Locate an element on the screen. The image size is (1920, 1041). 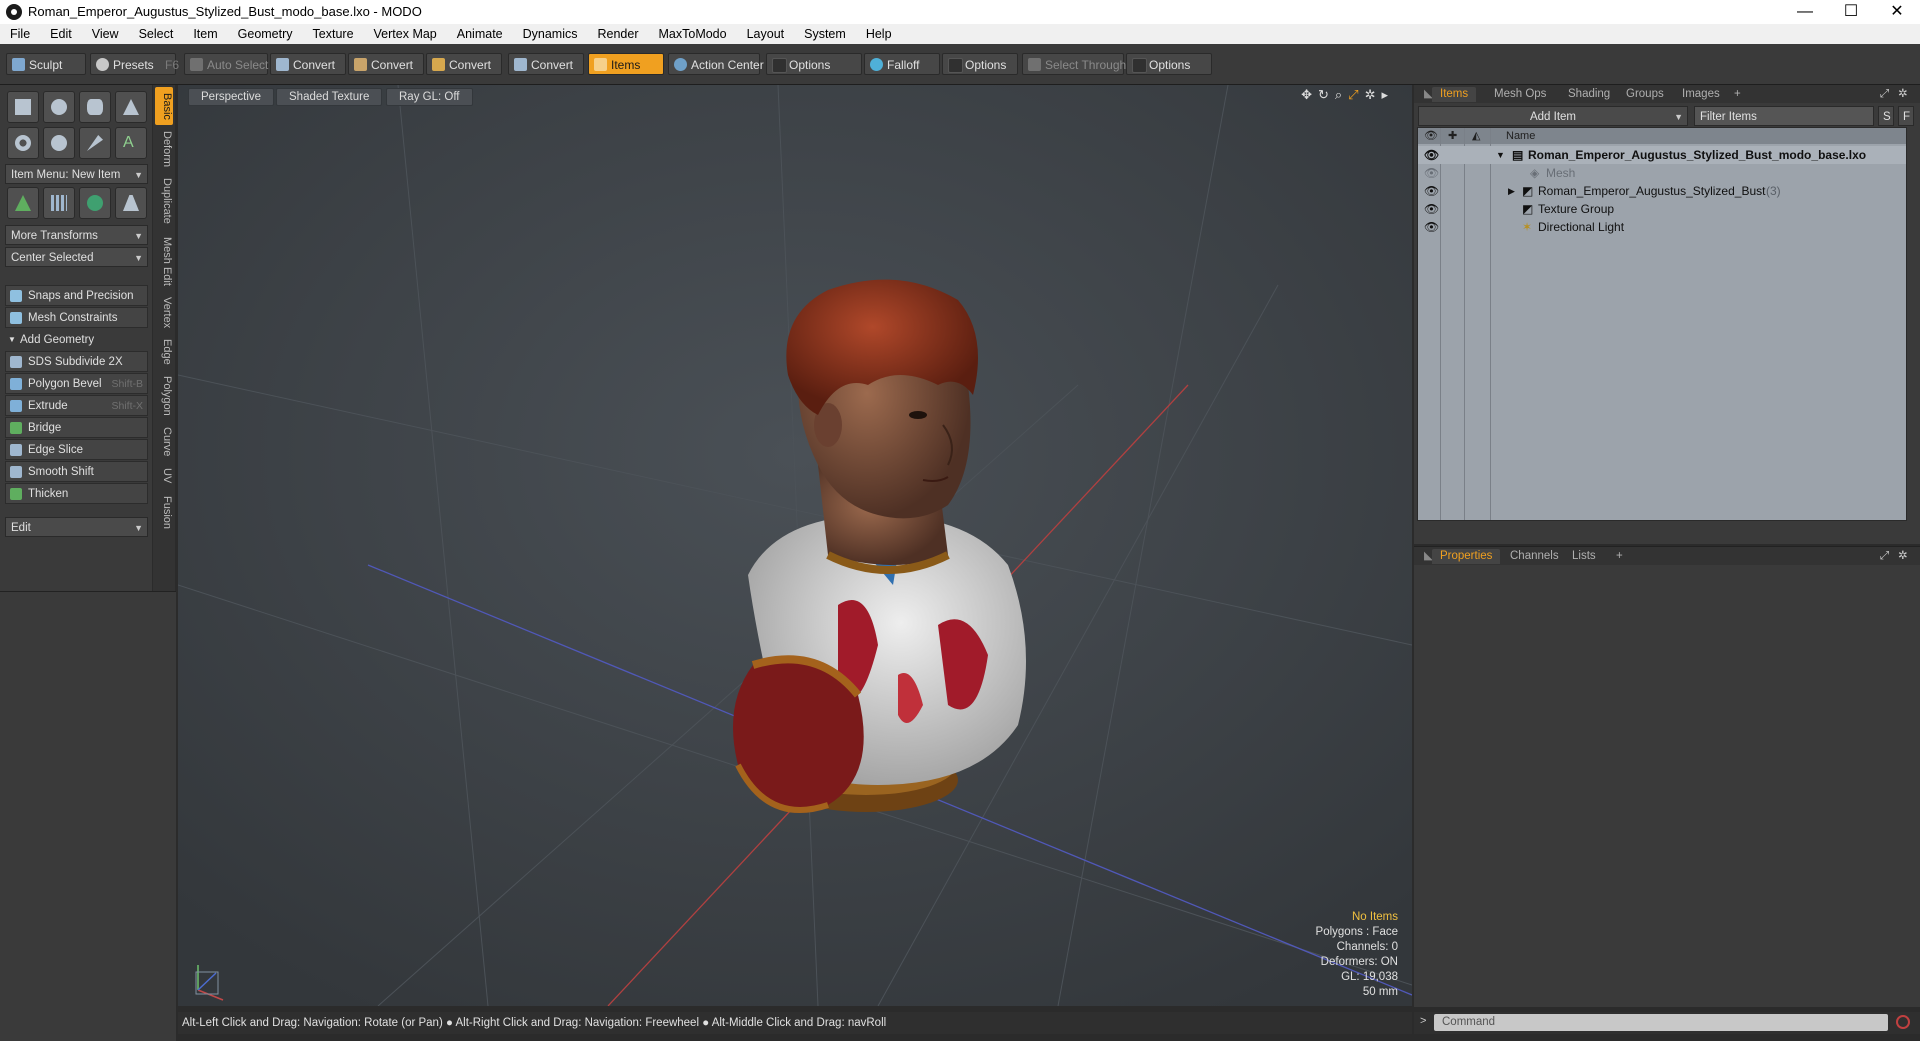
action-center-button: Action Center is located at coordinates (716, 64).